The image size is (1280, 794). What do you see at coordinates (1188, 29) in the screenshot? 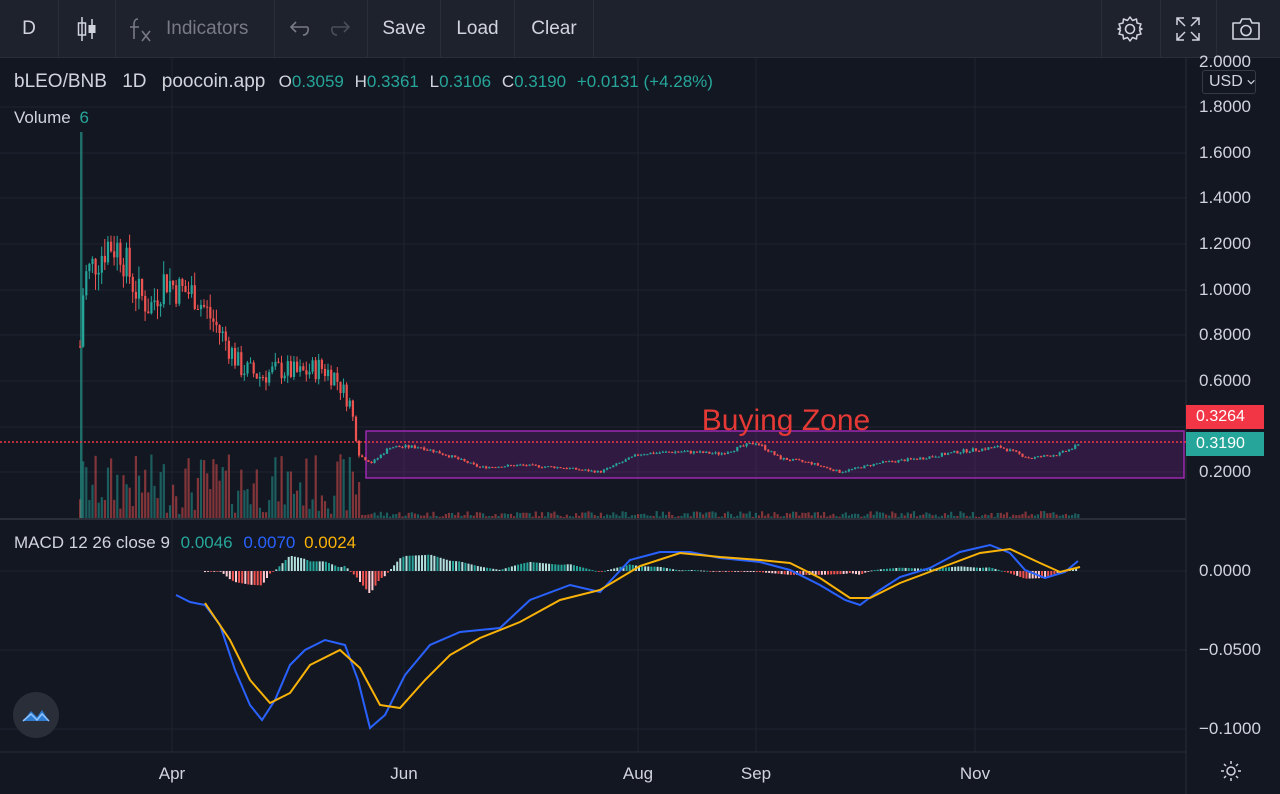
I see `fullscreen-button` at bounding box center [1188, 29].